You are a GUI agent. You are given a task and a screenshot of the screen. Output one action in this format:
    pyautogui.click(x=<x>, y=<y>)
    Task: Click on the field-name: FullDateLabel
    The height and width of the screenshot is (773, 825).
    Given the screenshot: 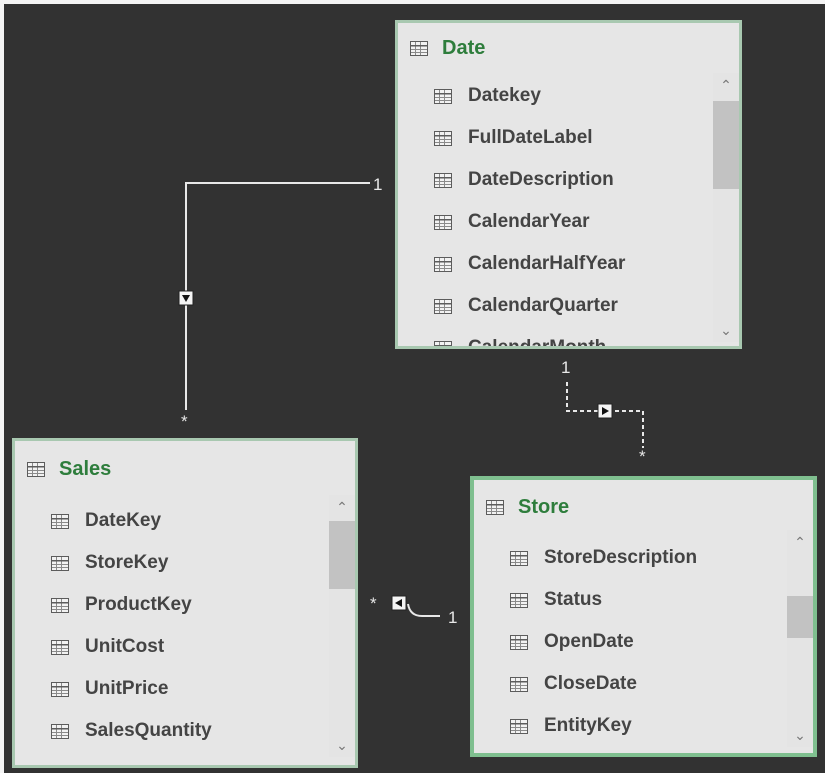 What is the action you would take?
    pyautogui.click(x=530, y=137)
    